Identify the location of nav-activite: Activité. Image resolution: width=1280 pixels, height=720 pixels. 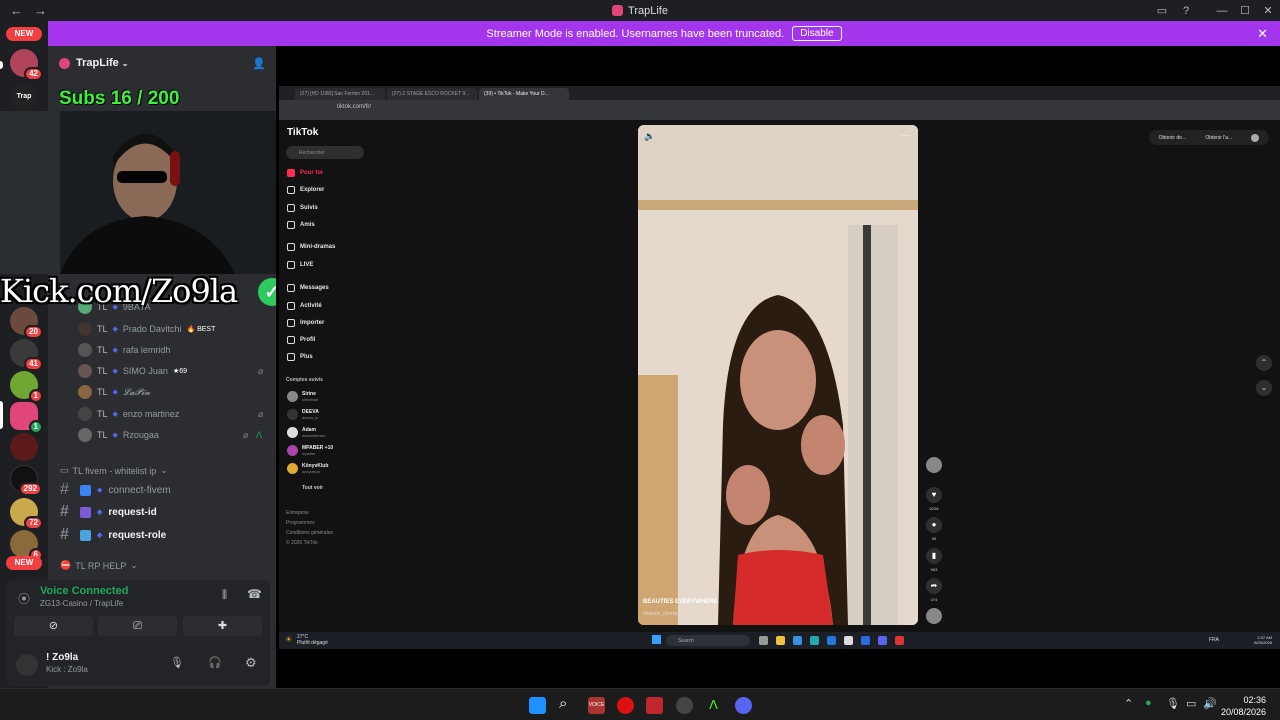
(304, 306).